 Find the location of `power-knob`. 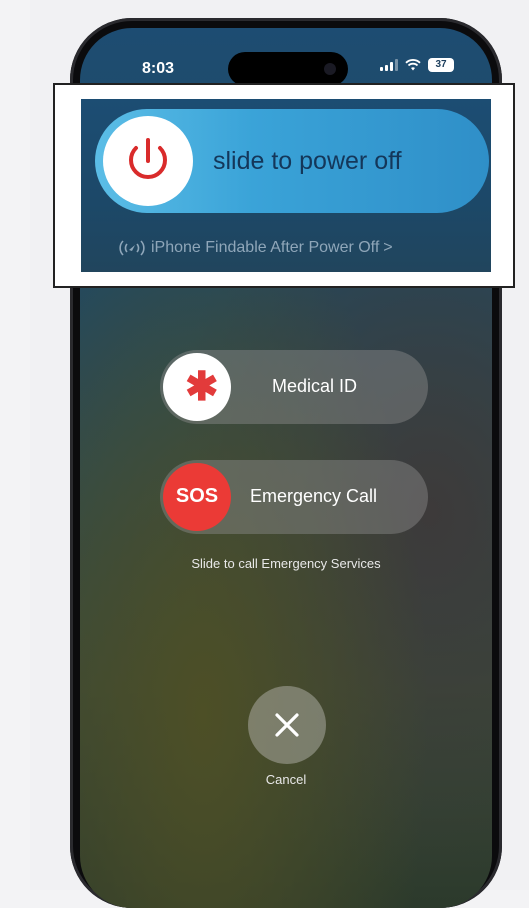

power-knob is located at coordinates (148, 161).